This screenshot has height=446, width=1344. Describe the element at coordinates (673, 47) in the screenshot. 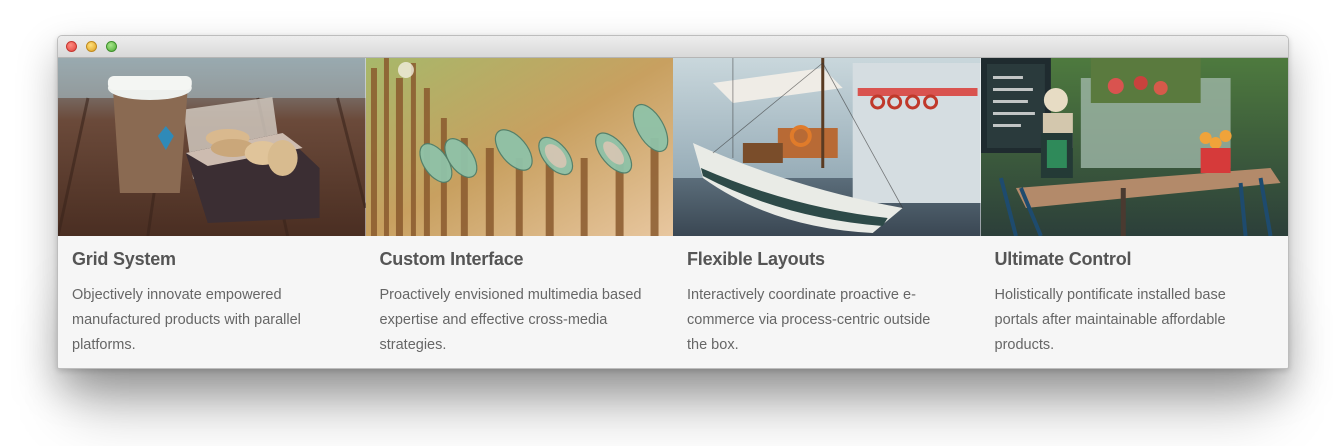

I see `title-bar` at that location.